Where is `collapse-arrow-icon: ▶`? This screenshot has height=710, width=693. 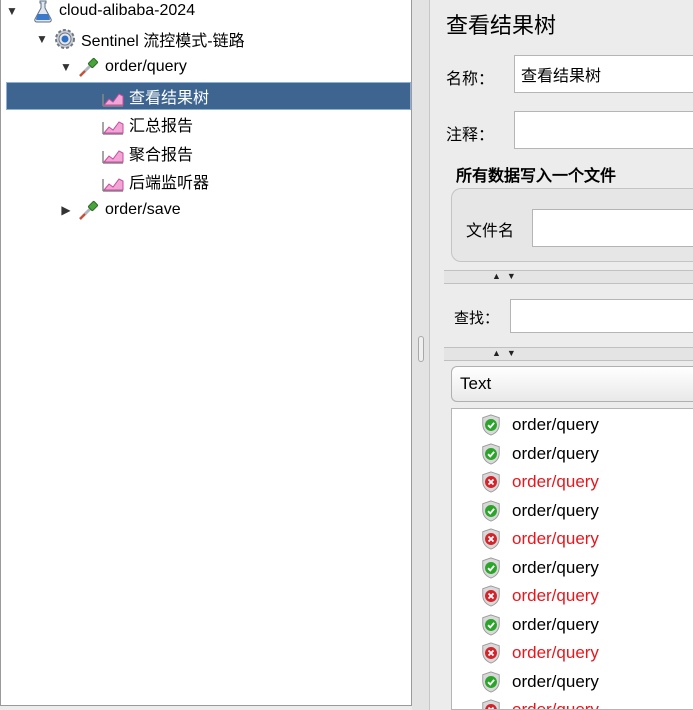 collapse-arrow-icon: ▶ is located at coordinates (66, 210).